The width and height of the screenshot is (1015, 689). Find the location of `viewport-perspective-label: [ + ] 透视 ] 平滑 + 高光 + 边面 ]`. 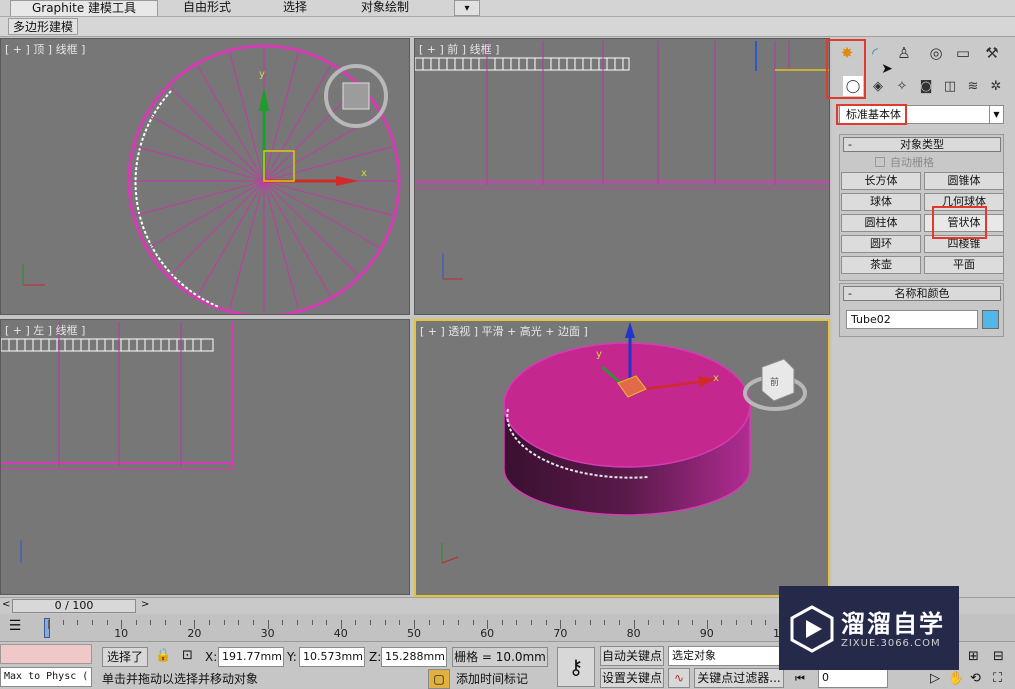

viewport-perspective-label: [ + ] 透视 ] 平滑 + 高光 + 边面 ] is located at coordinates (504, 331).